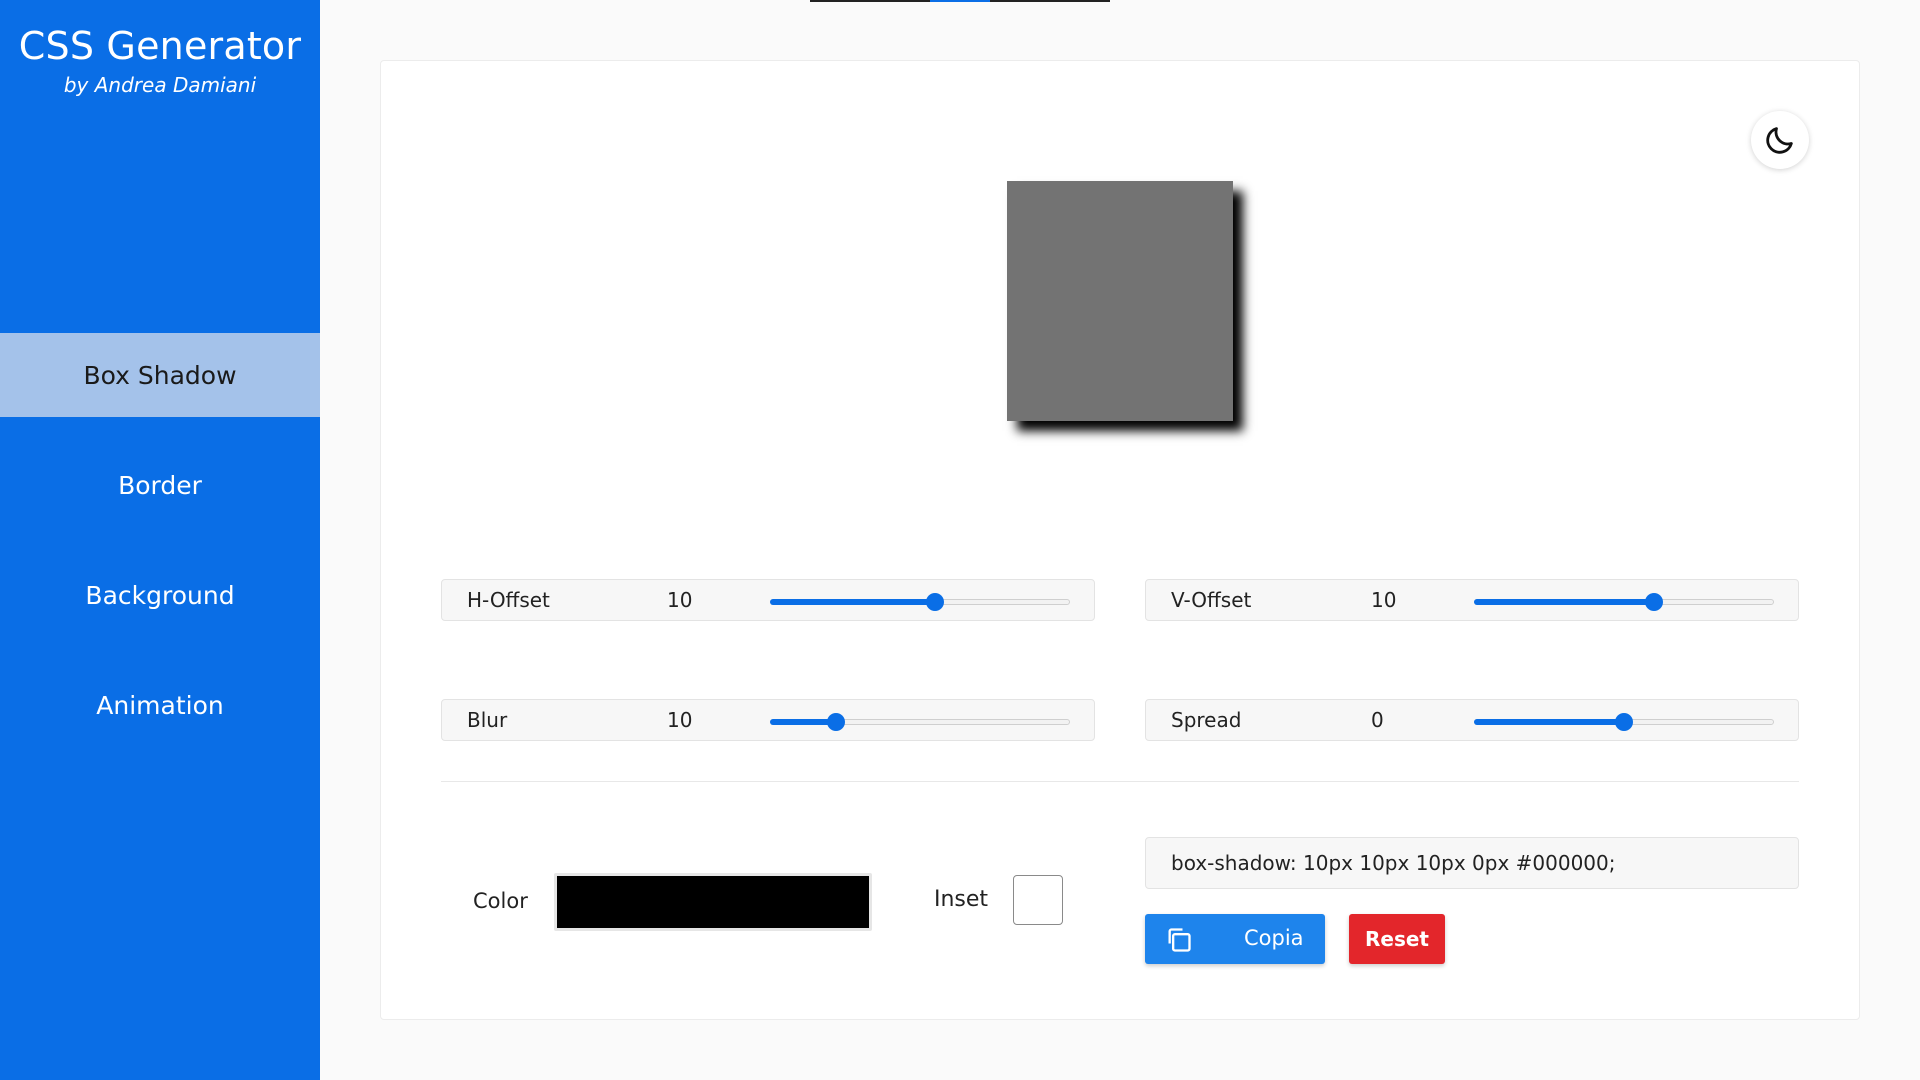  Describe the element at coordinates (508, 600) in the screenshot. I see `h-offset-label: H-Offset` at that location.